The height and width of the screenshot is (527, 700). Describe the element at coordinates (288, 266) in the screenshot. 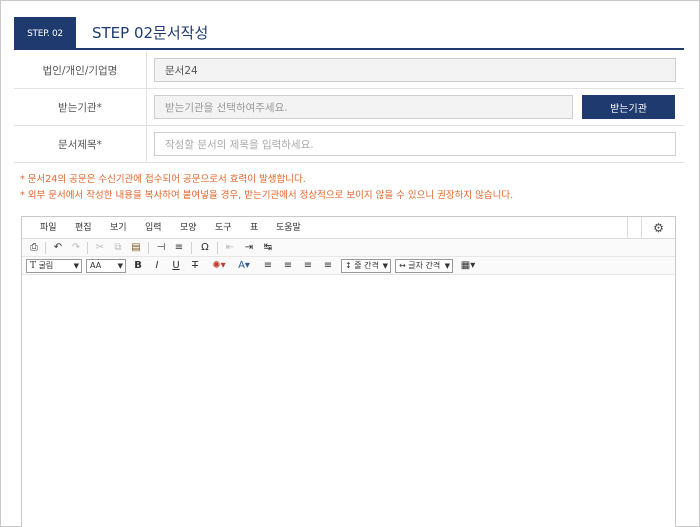

I see `align-center-icon: ≡` at that location.